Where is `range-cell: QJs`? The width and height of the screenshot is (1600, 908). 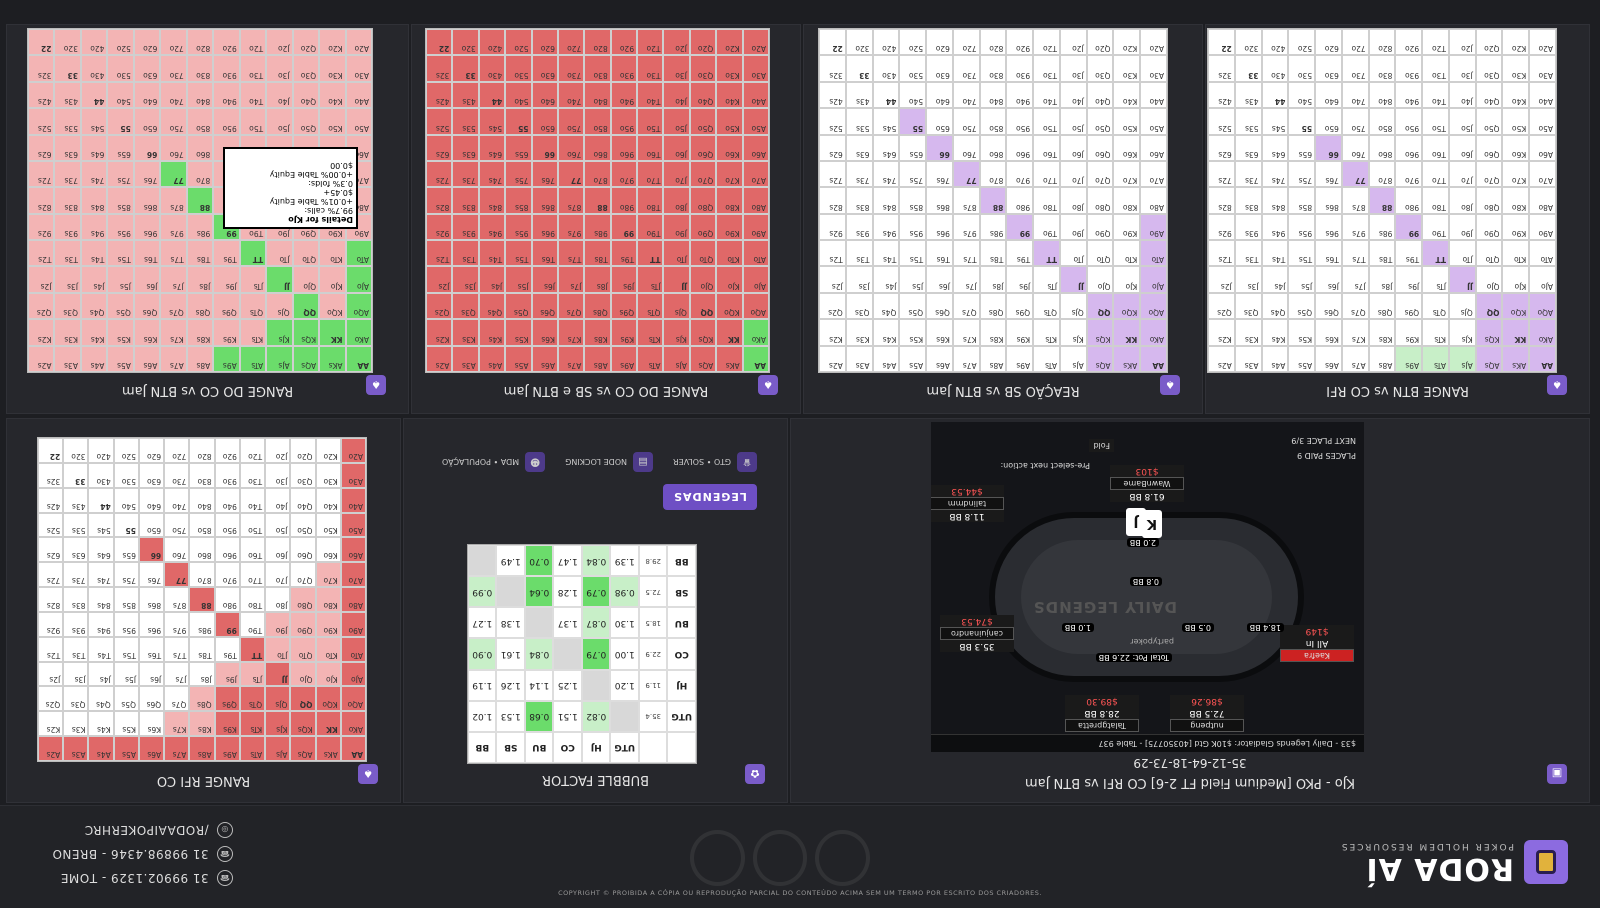 range-cell: QJs is located at coordinates (279, 306).